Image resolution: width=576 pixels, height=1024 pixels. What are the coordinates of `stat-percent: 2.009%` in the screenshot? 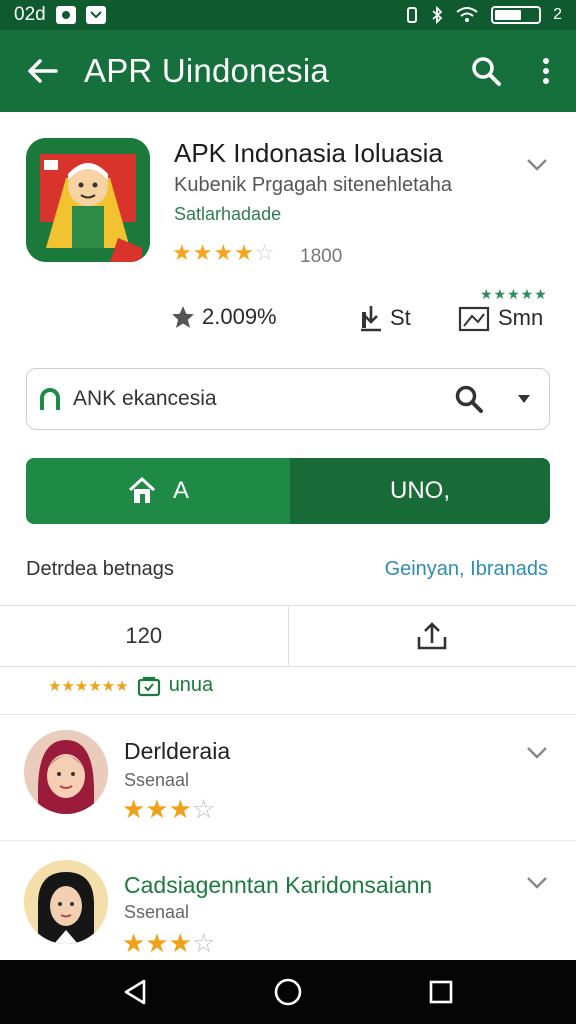 It's located at (223, 317).